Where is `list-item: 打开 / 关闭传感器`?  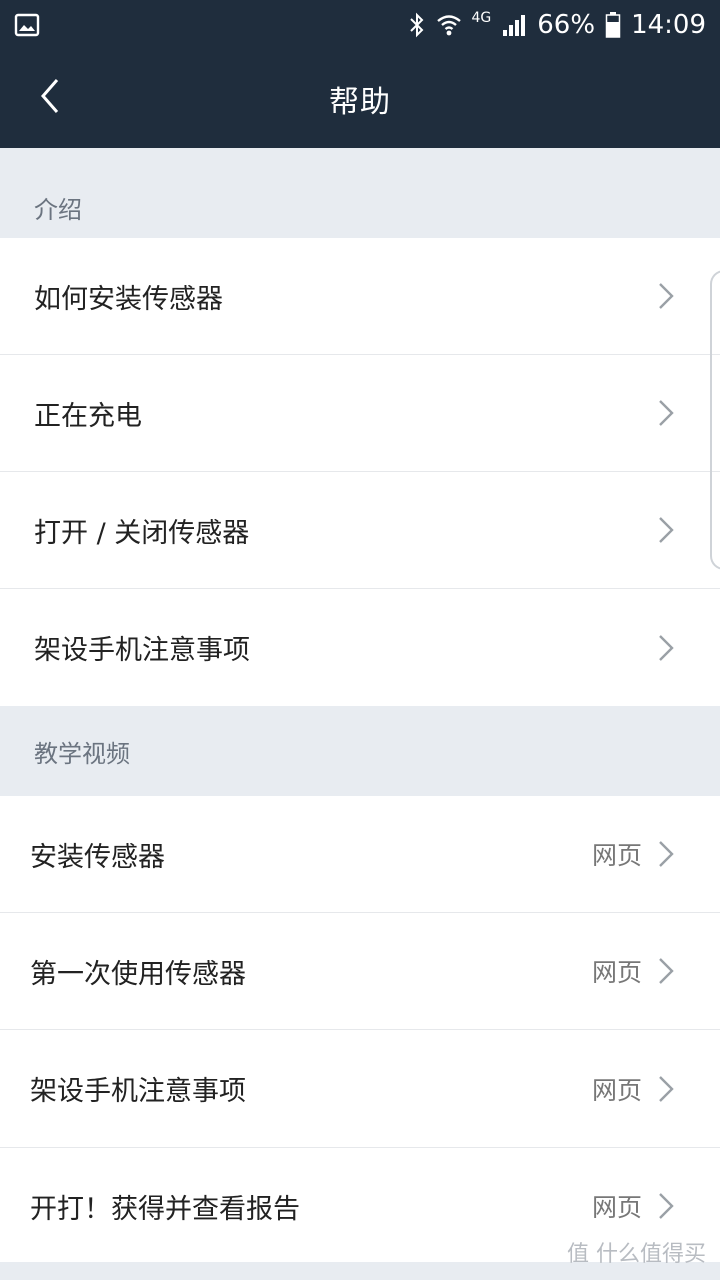 list-item: 打开 / 关闭传感器 is located at coordinates (360, 530).